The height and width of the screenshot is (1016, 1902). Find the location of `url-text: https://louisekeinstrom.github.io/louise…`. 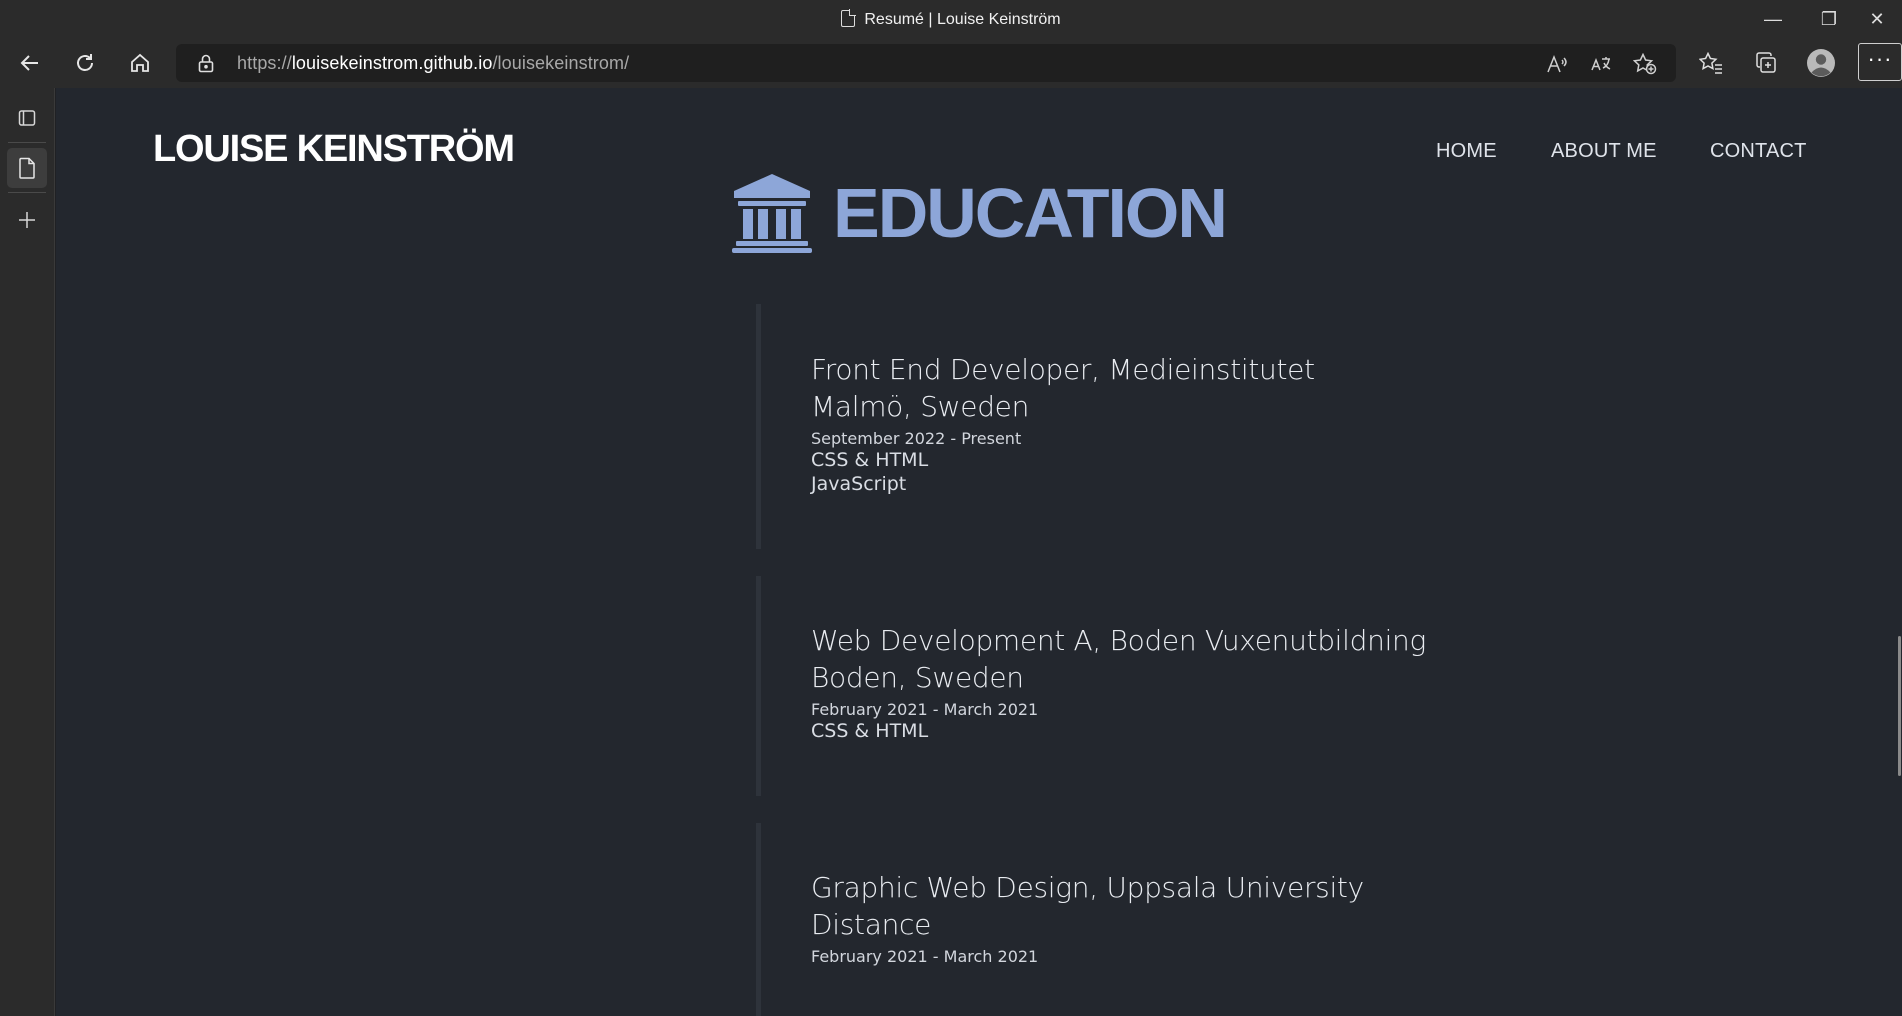

url-text: https://louisekeinstrom.github.io/louise… is located at coordinates (433, 63).